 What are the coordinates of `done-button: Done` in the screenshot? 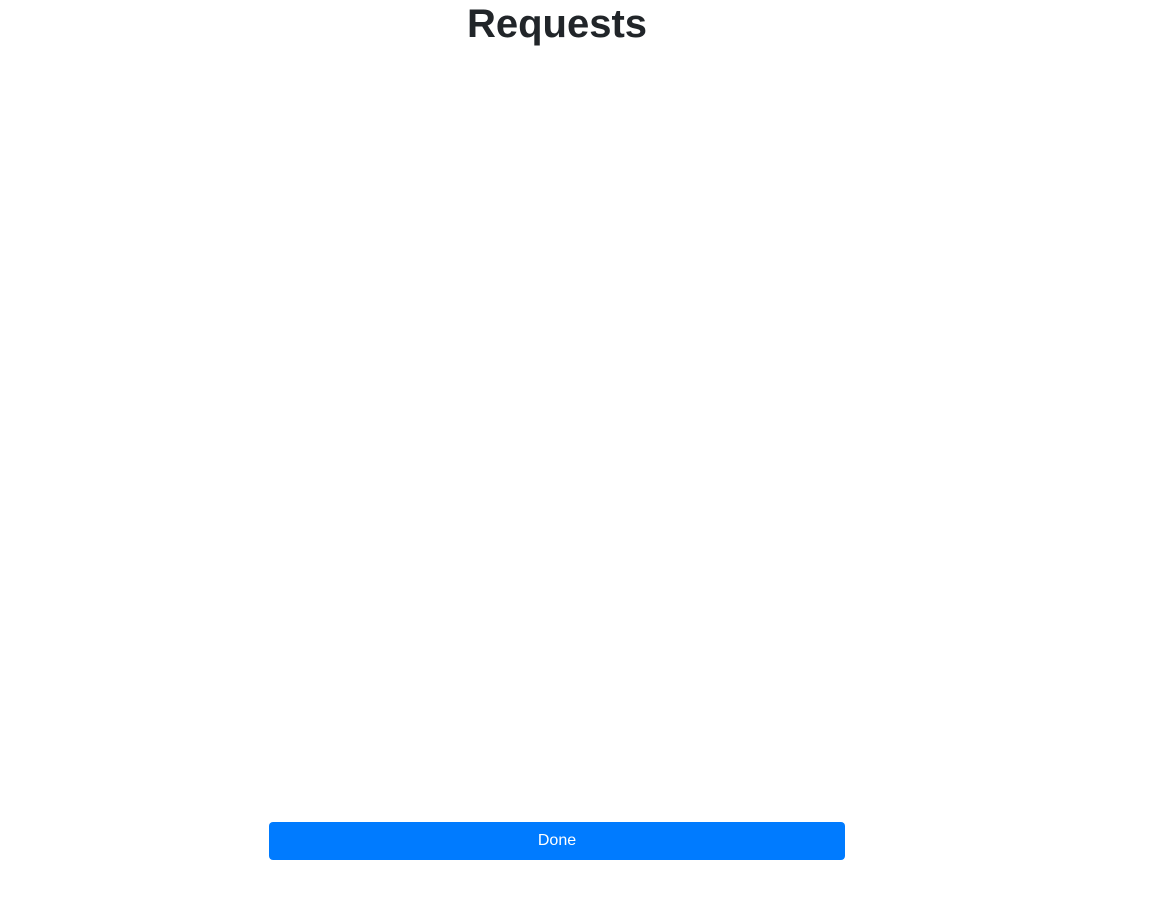 It's located at (557, 841).